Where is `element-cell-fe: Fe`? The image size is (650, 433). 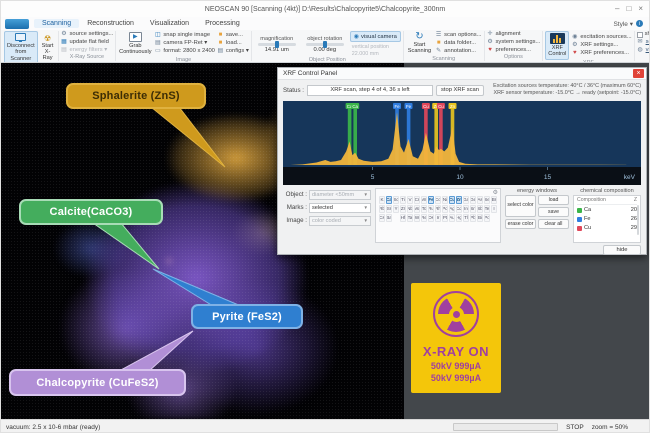
element-cell-fe: Fe is located at coordinates (431, 199).